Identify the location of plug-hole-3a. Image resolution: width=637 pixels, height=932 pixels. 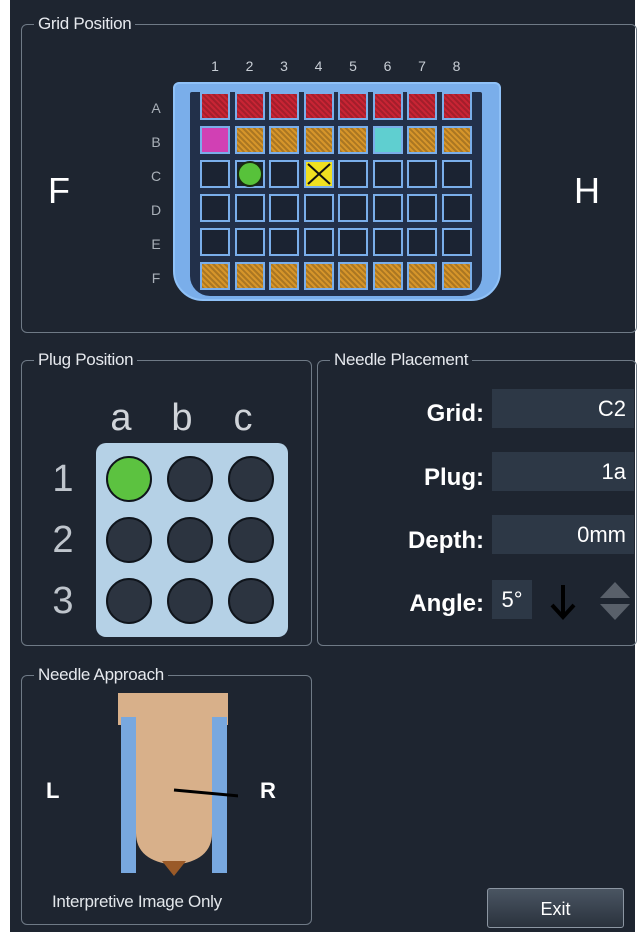
(129, 601).